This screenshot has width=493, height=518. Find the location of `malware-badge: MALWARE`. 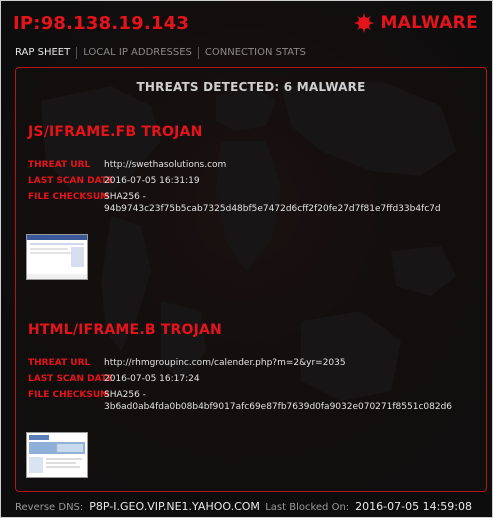

malware-badge: MALWARE is located at coordinates (416, 23).